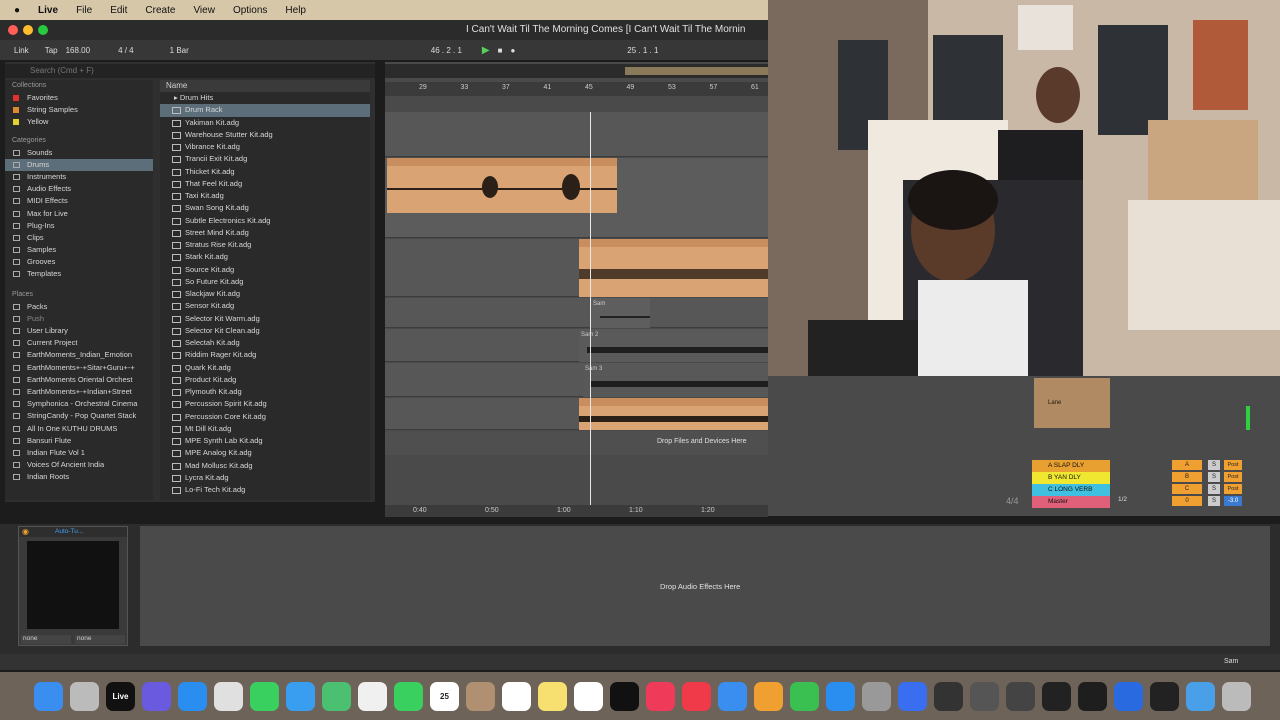 The height and width of the screenshot is (720, 1280). Describe the element at coordinates (265, 282) in the screenshot. I see `browser-file-item: So Future Kit.adg` at that location.